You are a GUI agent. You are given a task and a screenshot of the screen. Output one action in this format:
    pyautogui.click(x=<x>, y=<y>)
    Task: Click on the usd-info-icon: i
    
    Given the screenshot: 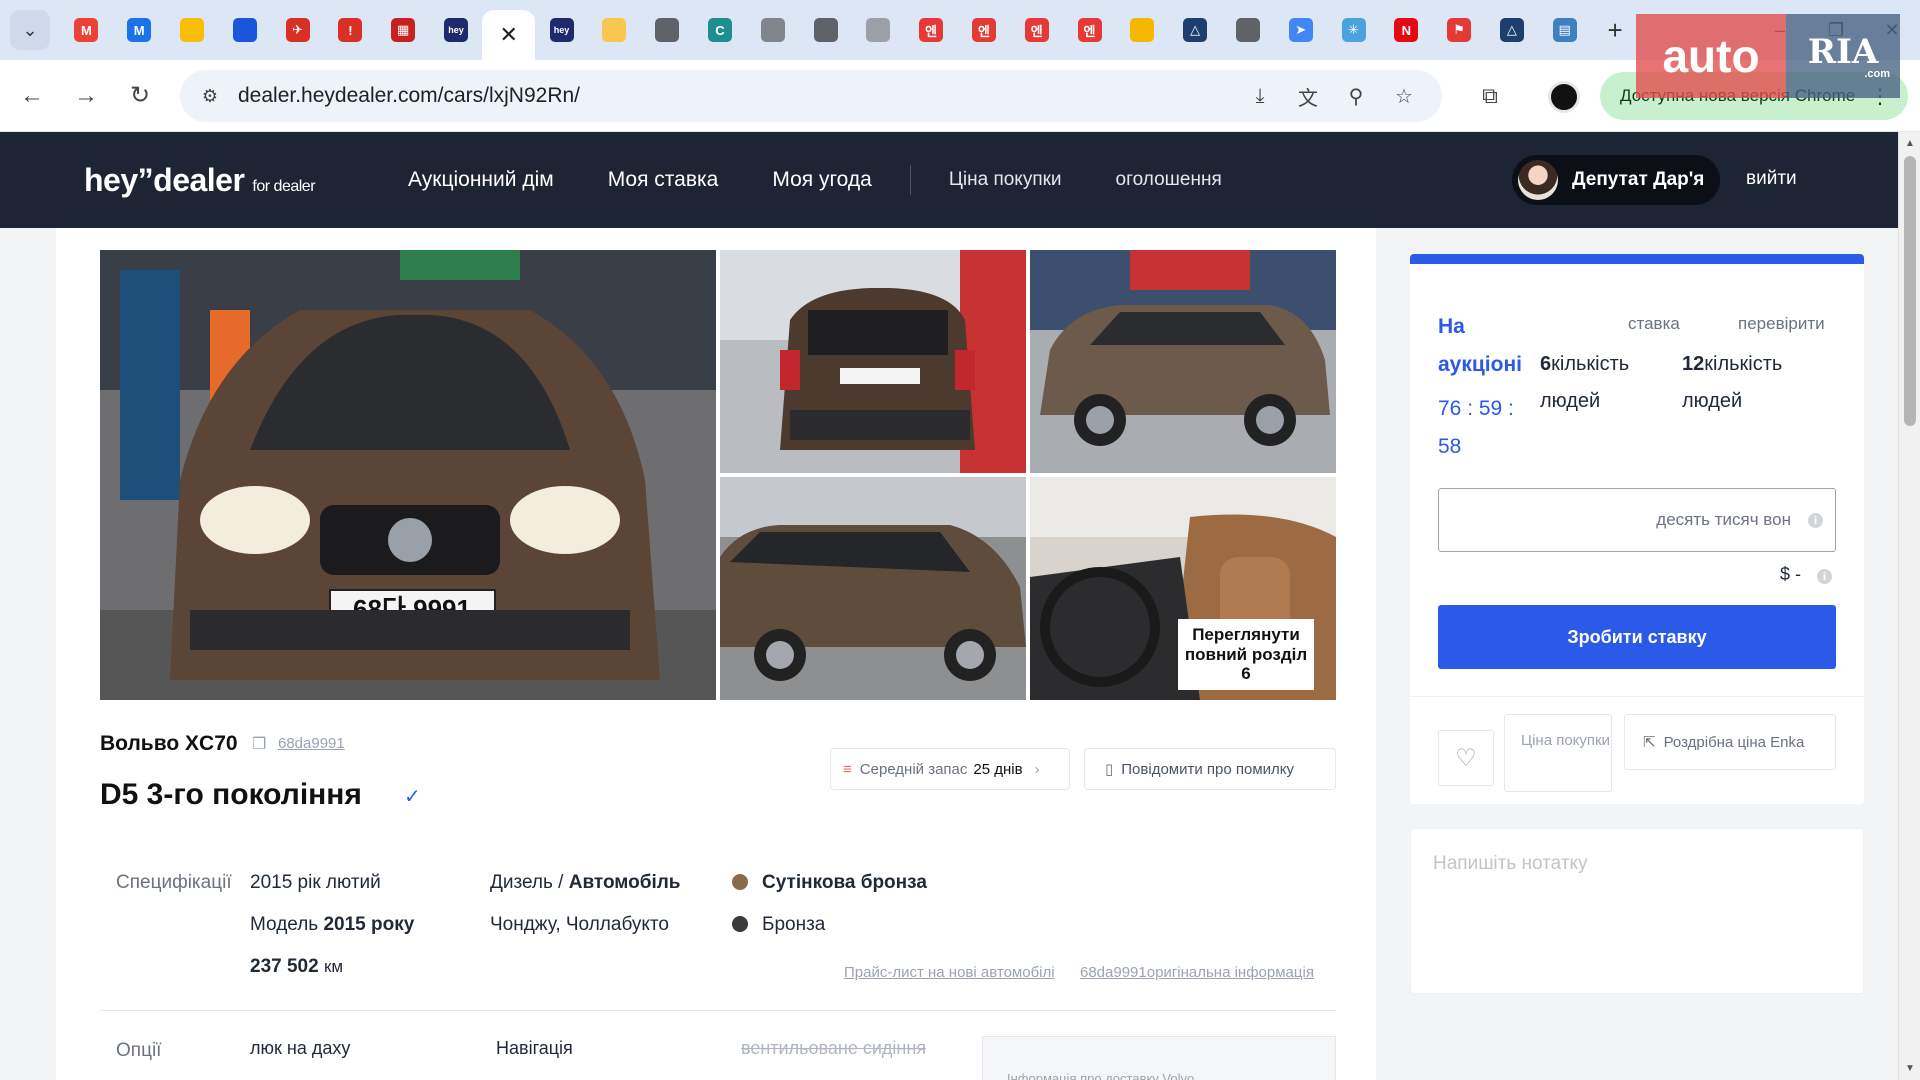 What is the action you would take?
    pyautogui.click(x=1824, y=576)
    